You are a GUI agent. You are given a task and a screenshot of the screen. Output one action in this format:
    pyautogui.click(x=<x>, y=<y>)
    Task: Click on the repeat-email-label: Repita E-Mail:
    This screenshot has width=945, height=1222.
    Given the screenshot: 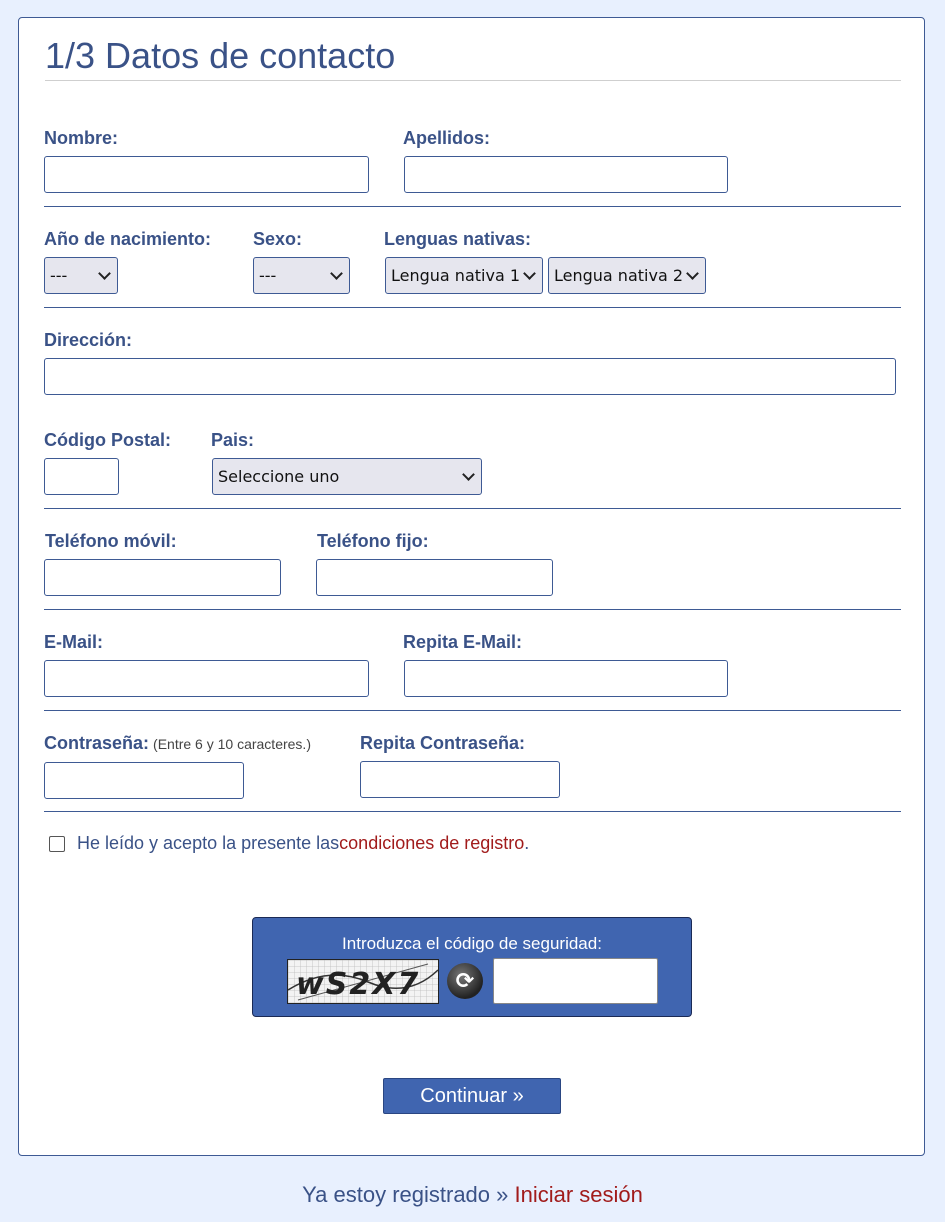 What is the action you would take?
    pyautogui.click(x=463, y=642)
    